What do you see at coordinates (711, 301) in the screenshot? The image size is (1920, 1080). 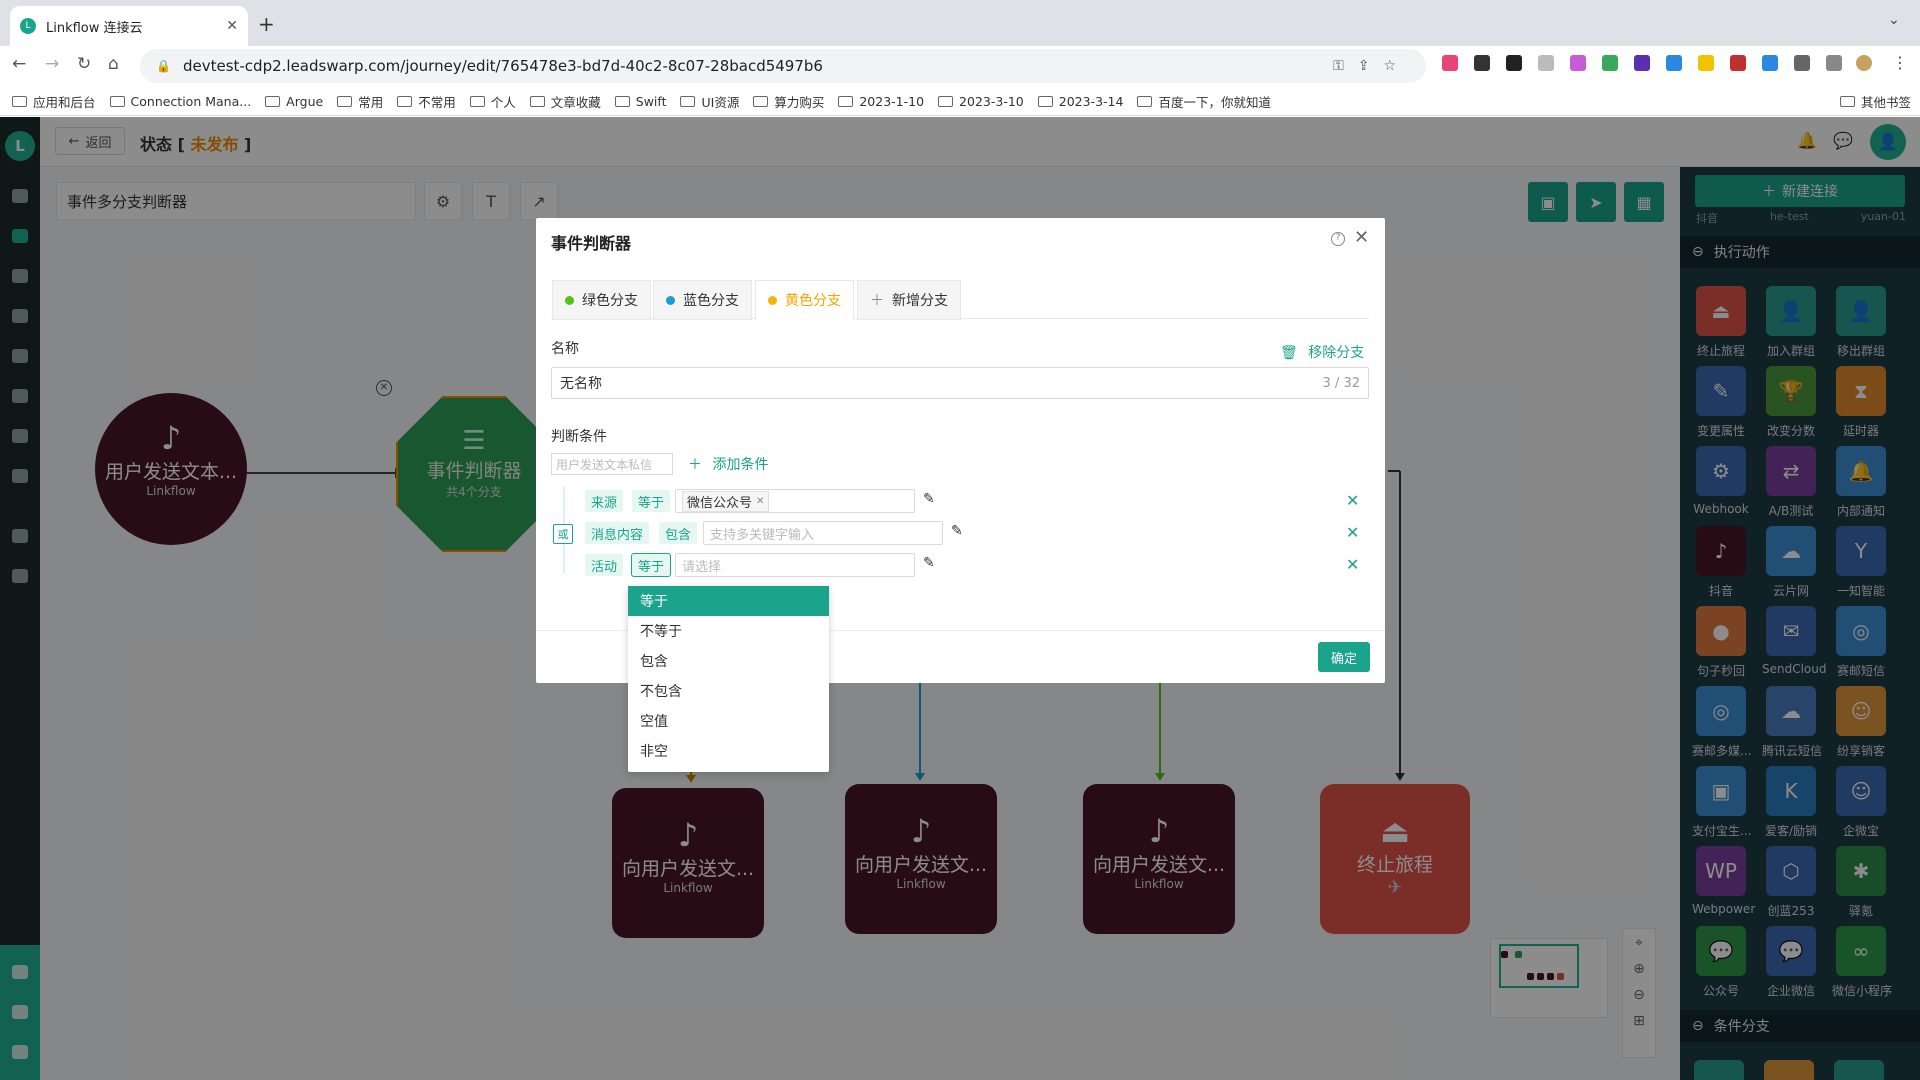 I see `tab-label: 蓝色分支` at bounding box center [711, 301].